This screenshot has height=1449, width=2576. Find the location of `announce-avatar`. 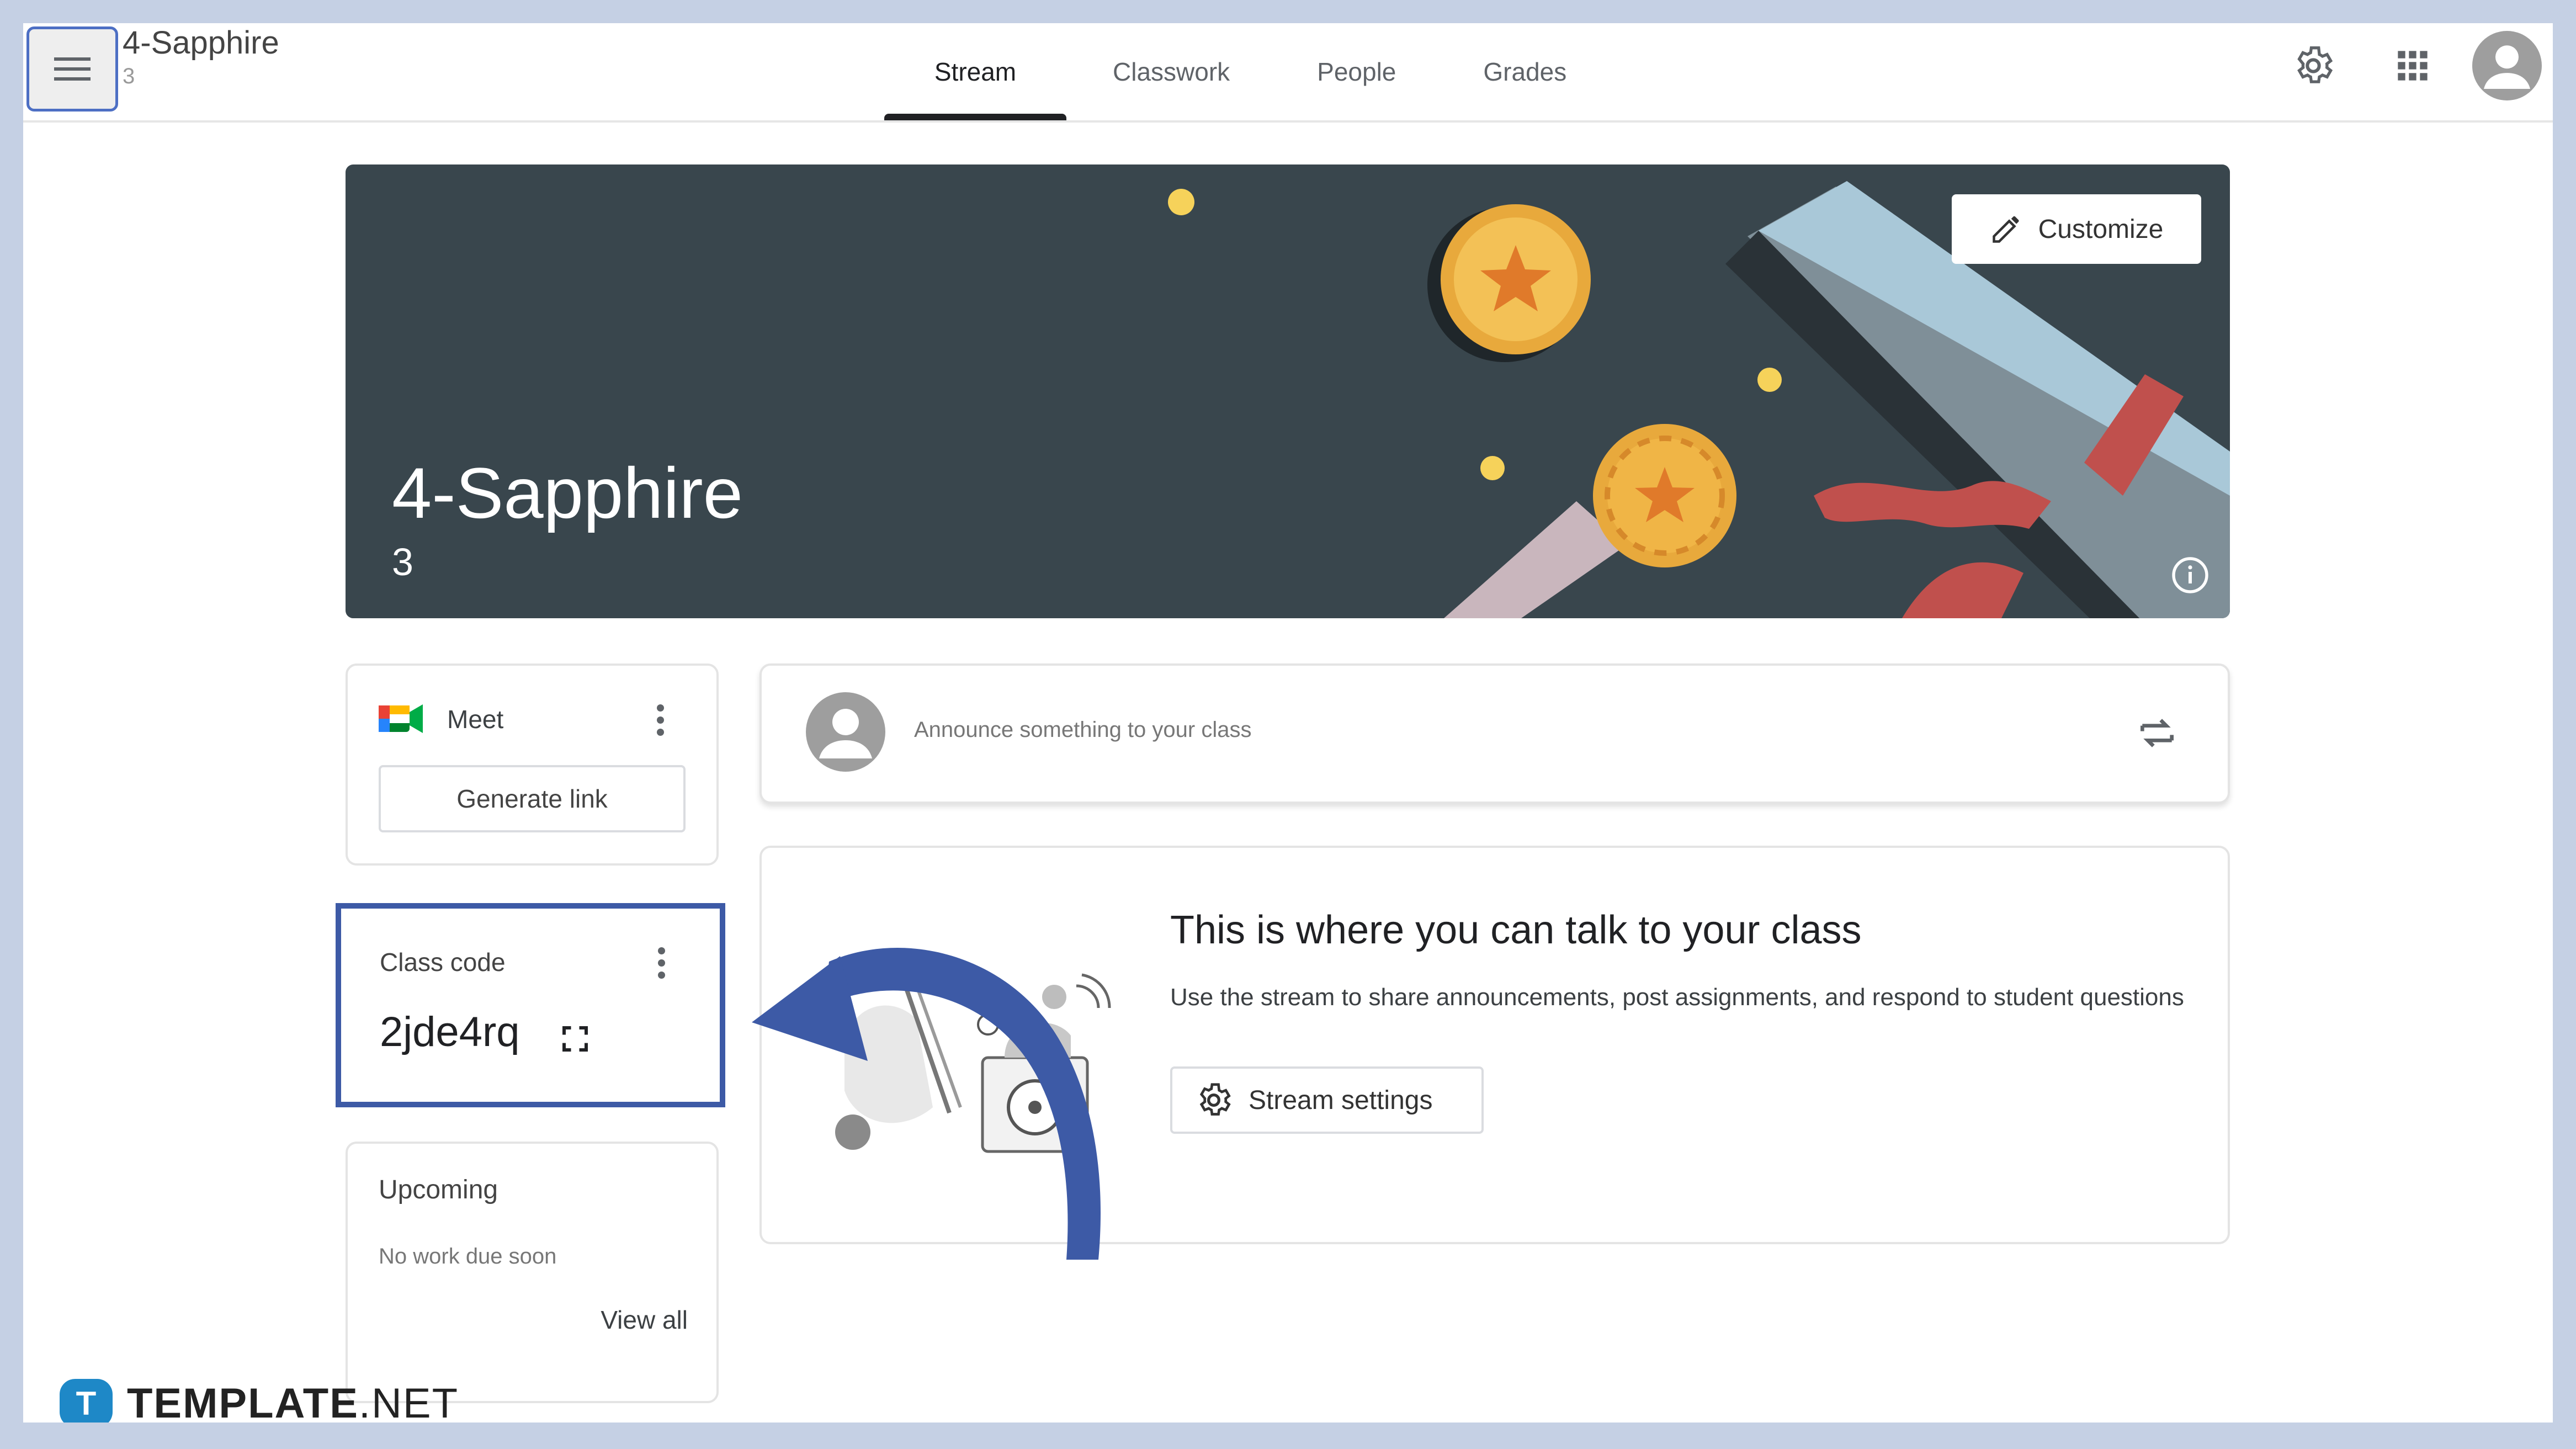

announce-avatar is located at coordinates (845, 732).